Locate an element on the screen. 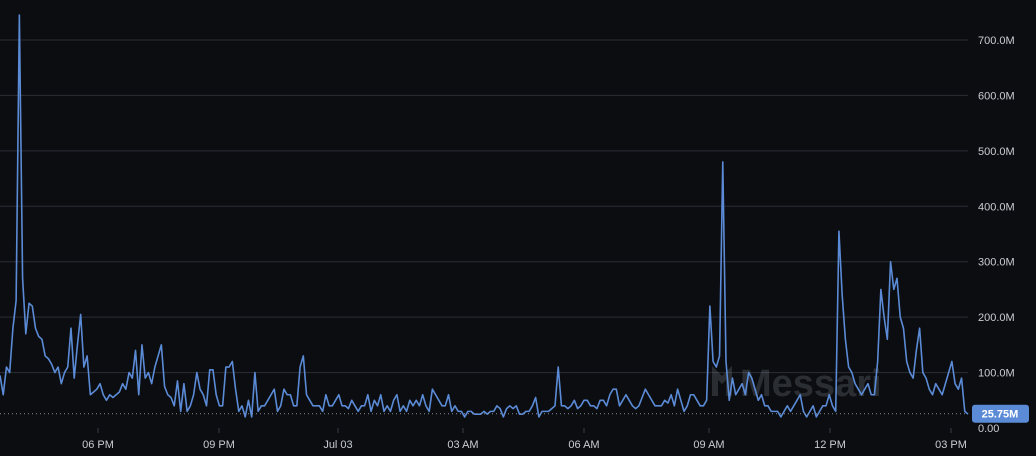  y-tick-label: 600.0M is located at coordinates (996, 96).